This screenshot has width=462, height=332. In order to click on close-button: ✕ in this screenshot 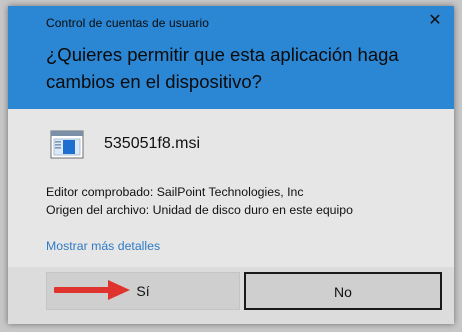, I will do `click(435, 21)`.